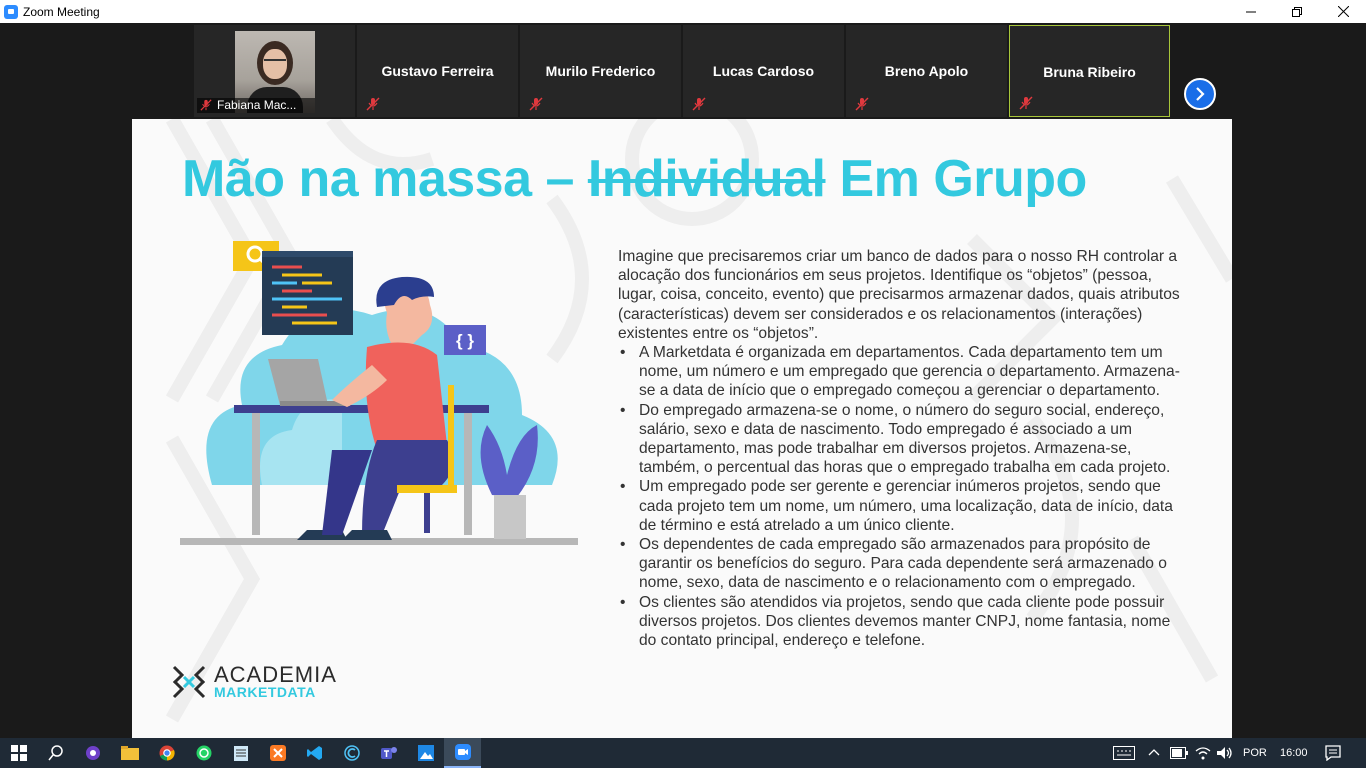 This screenshot has width=1366, height=768. I want to click on slide-title: Mão na massa – Individual Em Grupo, so click(634, 179).